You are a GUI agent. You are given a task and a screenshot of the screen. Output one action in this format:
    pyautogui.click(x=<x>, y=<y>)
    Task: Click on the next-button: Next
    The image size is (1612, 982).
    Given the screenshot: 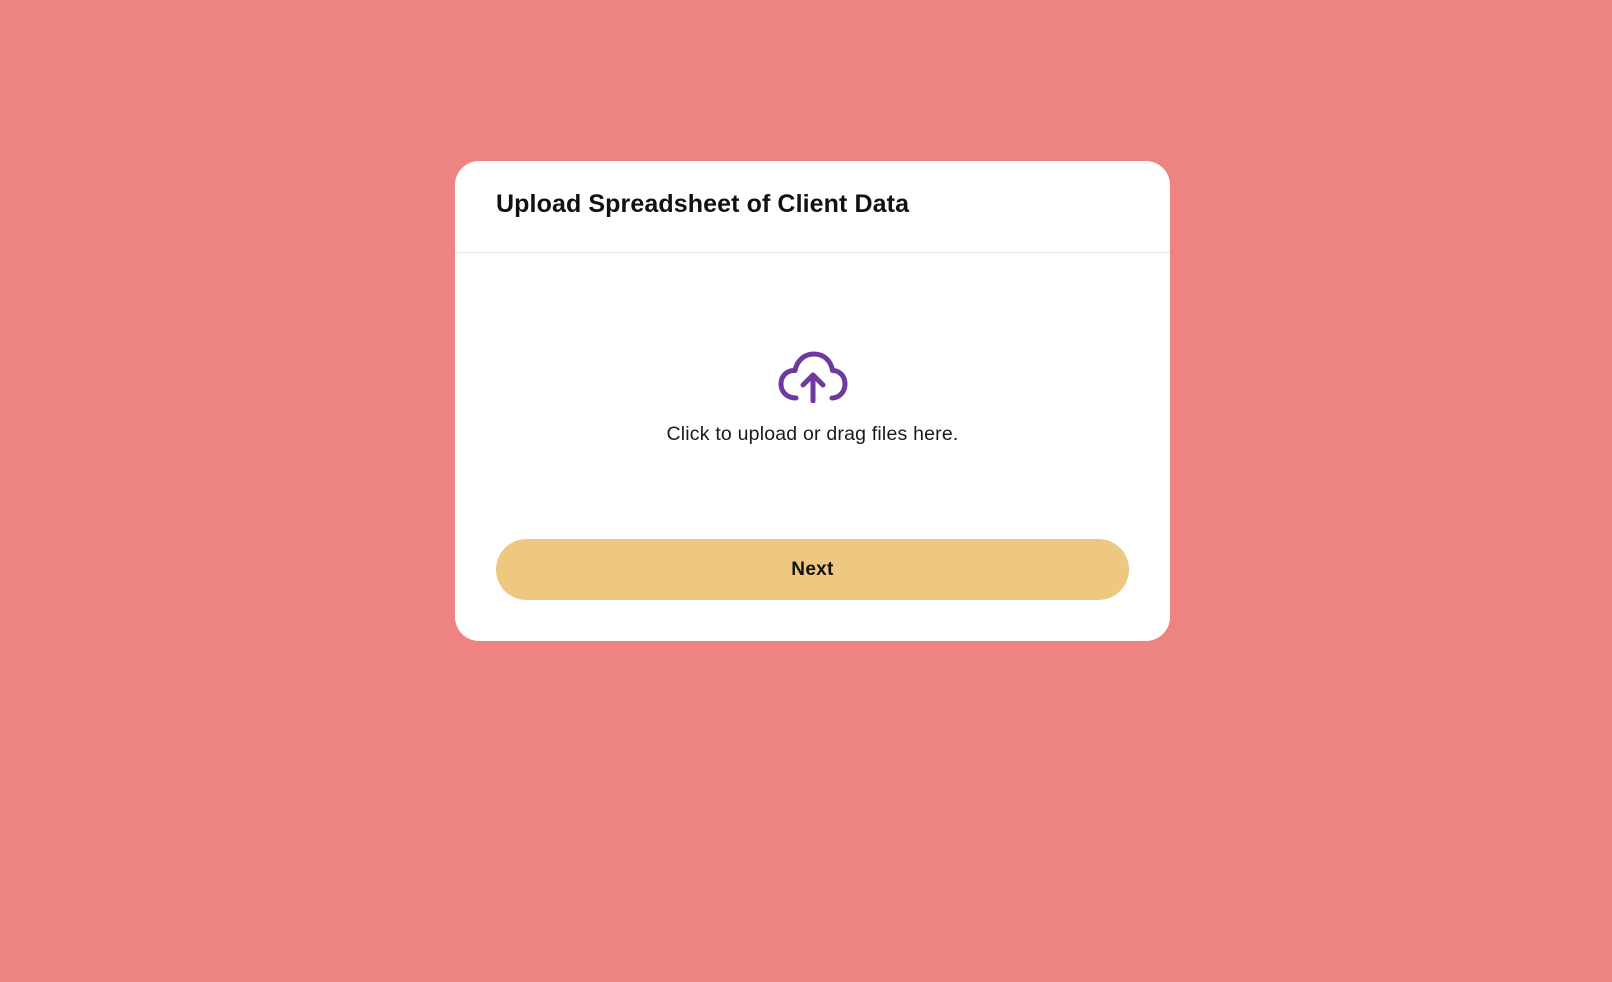 What is the action you would take?
    pyautogui.click(x=812, y=569)
    